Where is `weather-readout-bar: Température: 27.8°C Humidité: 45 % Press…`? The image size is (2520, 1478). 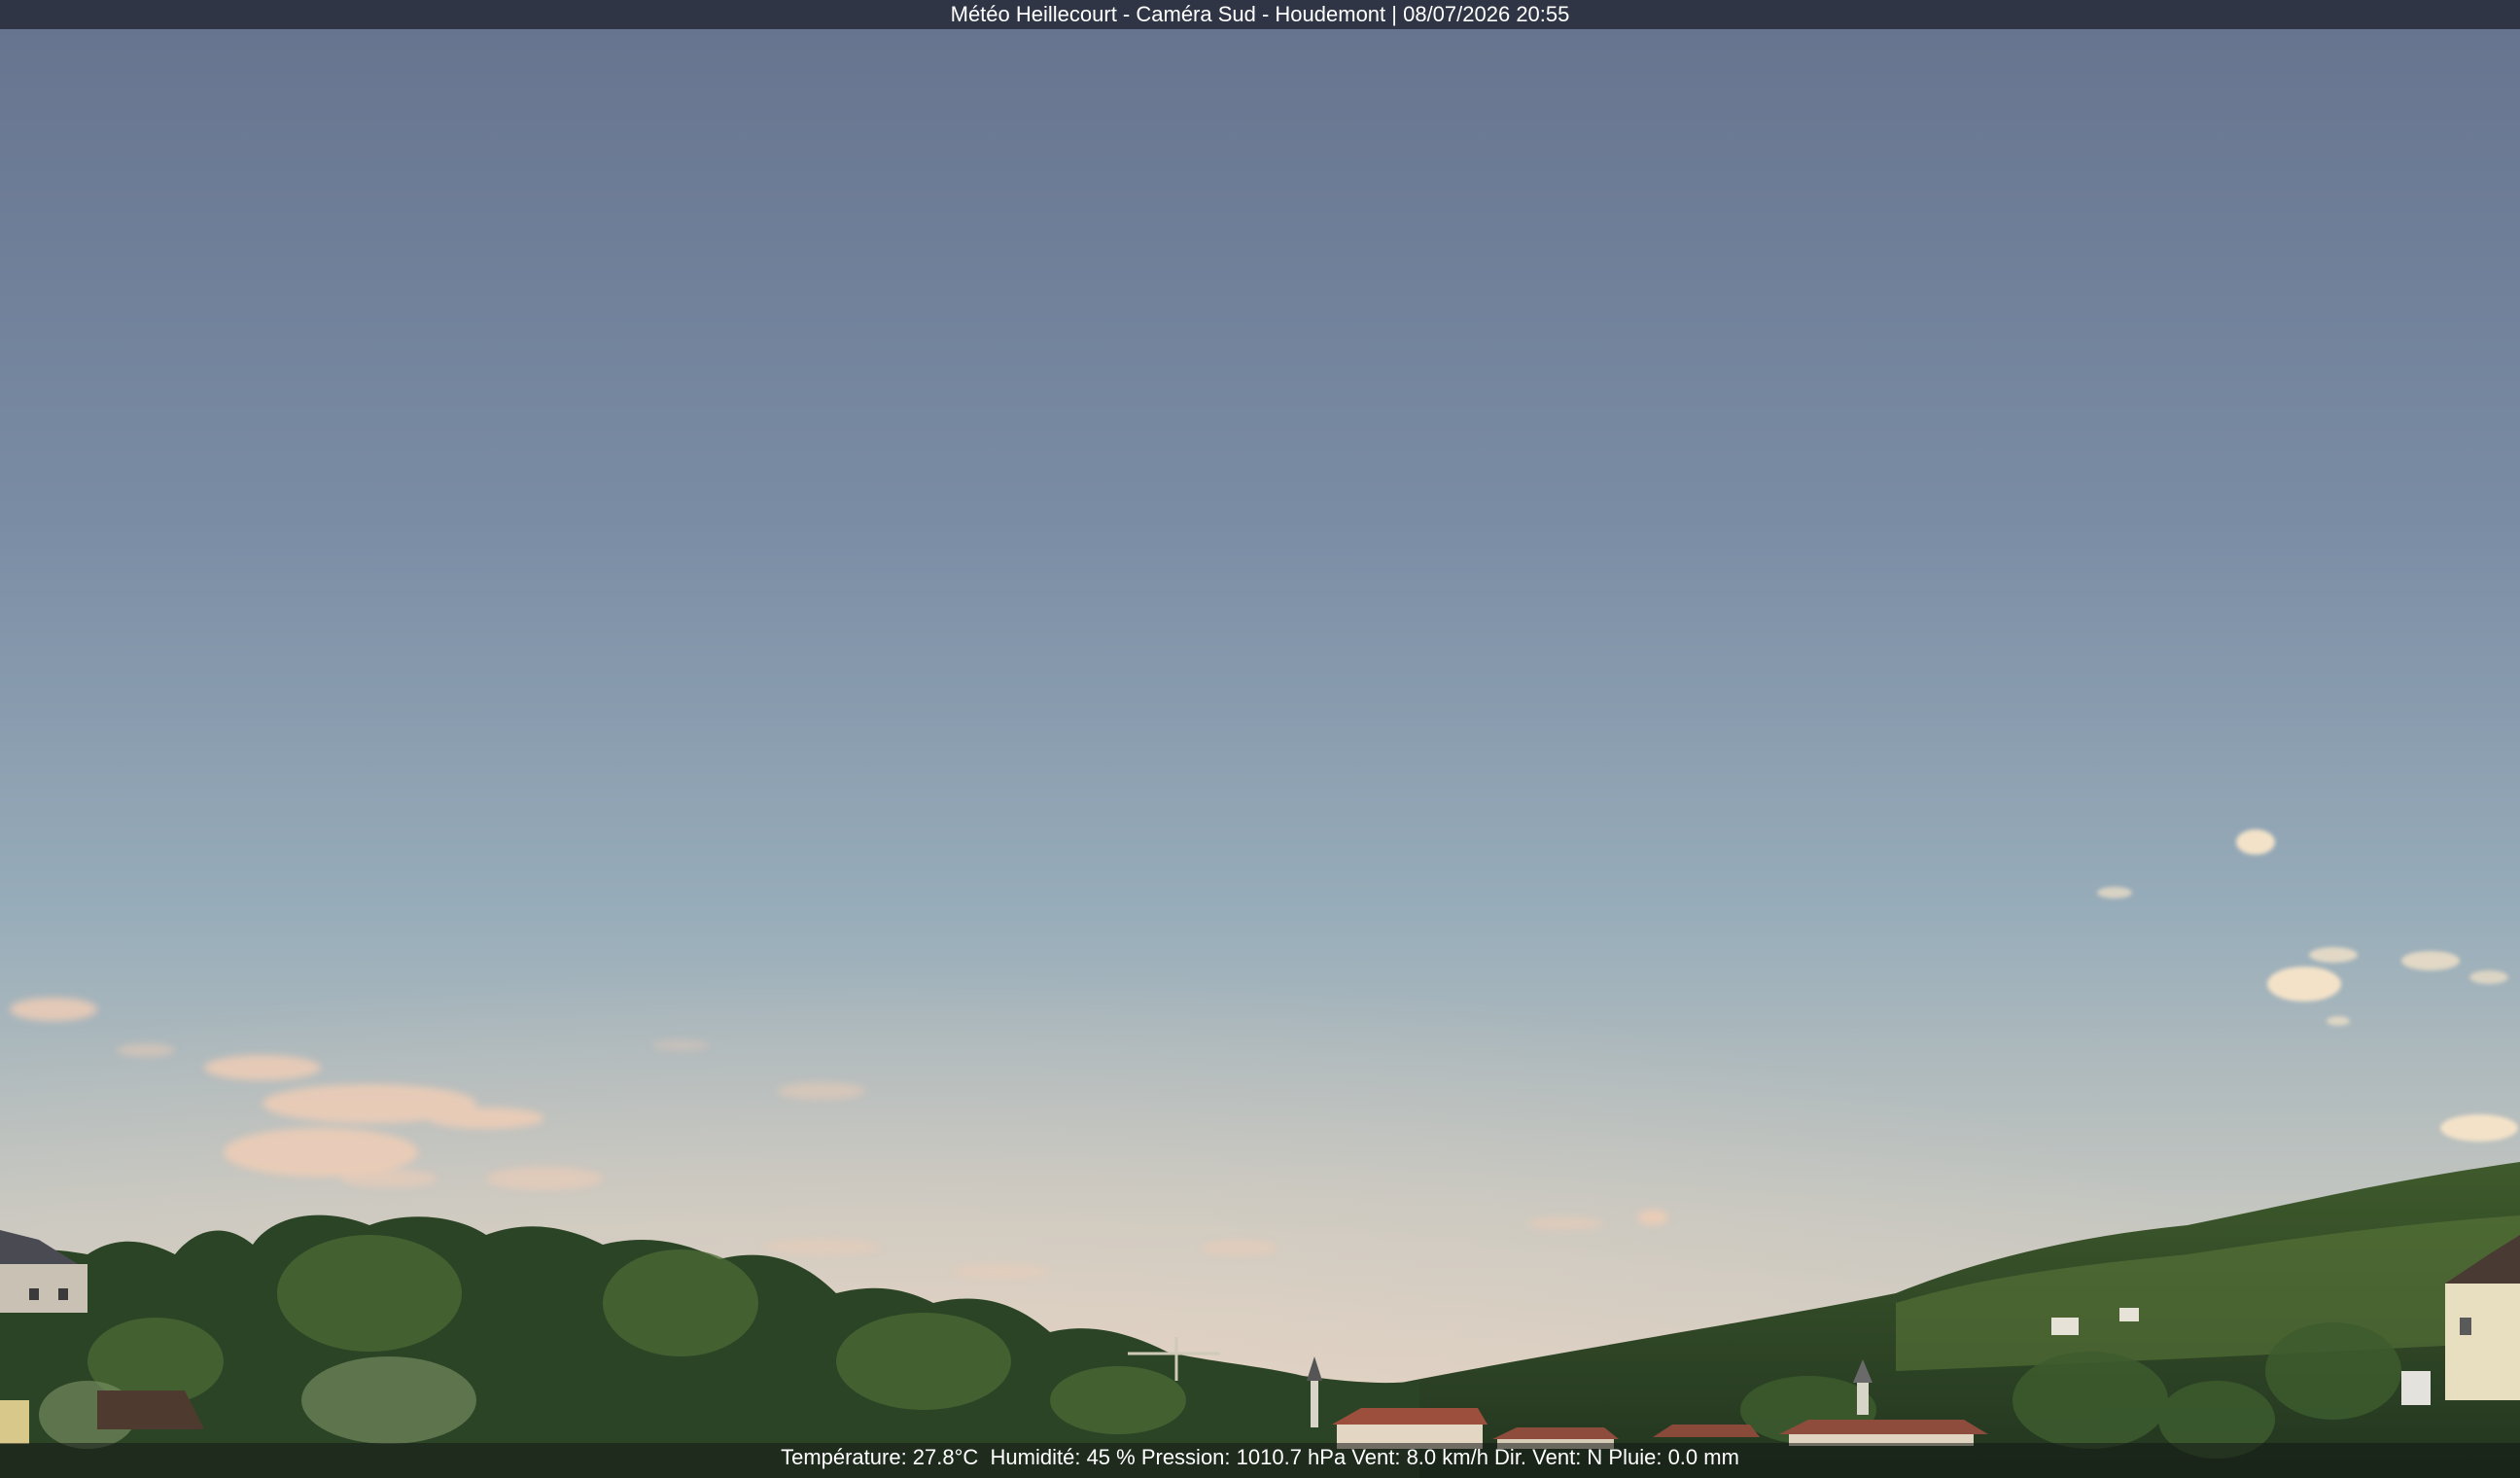
weather-readout-bar: Température: 27.8°C Humidité: 45 % Press… is located at coordinates (1260, 1460).